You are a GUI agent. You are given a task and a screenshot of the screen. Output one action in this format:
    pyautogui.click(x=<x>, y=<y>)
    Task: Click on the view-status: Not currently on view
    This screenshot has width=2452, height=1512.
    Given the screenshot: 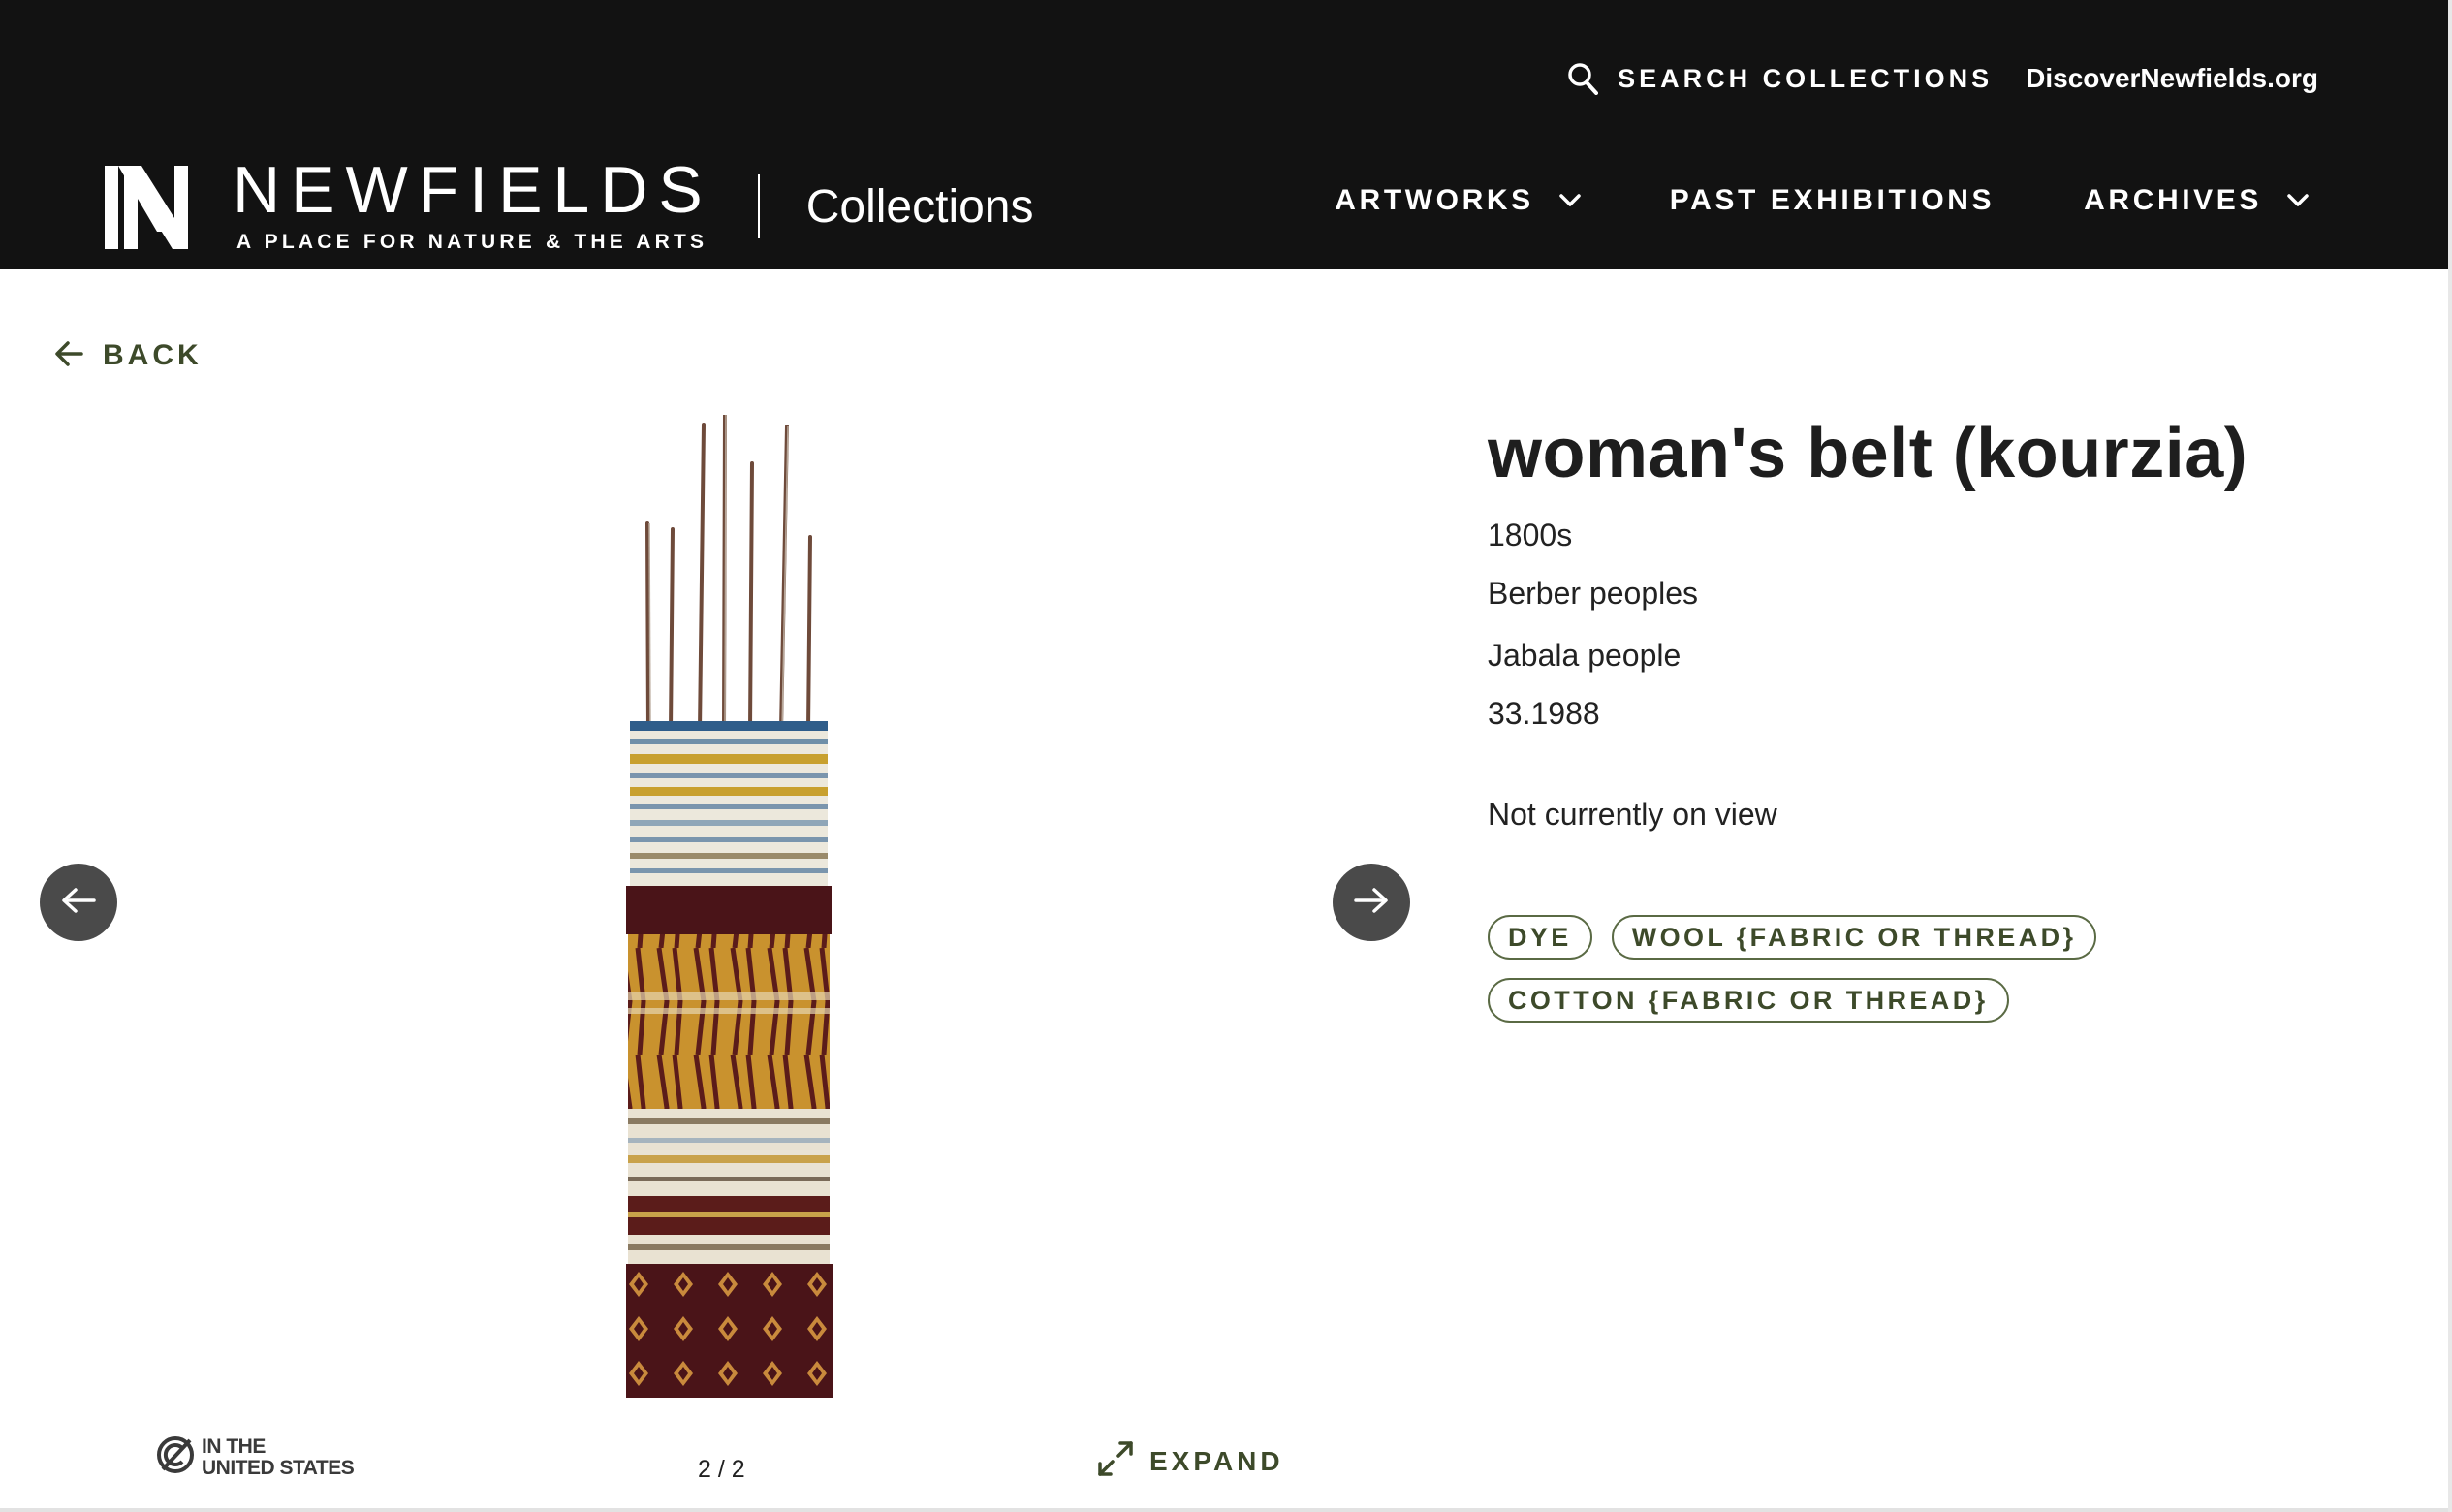 What is the action you would take?
    pyautogui.click(x=1633, y=814)
    